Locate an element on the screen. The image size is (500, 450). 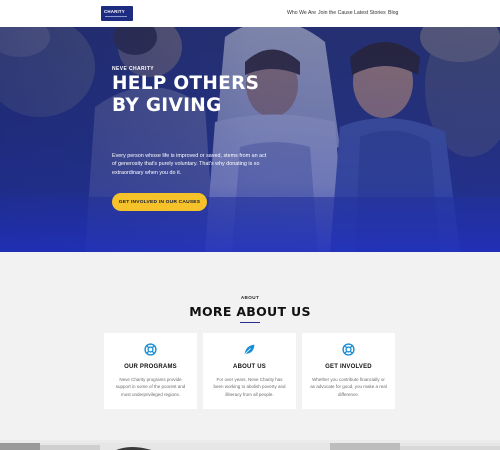
logo-underline is located at coordinates (116, 16).